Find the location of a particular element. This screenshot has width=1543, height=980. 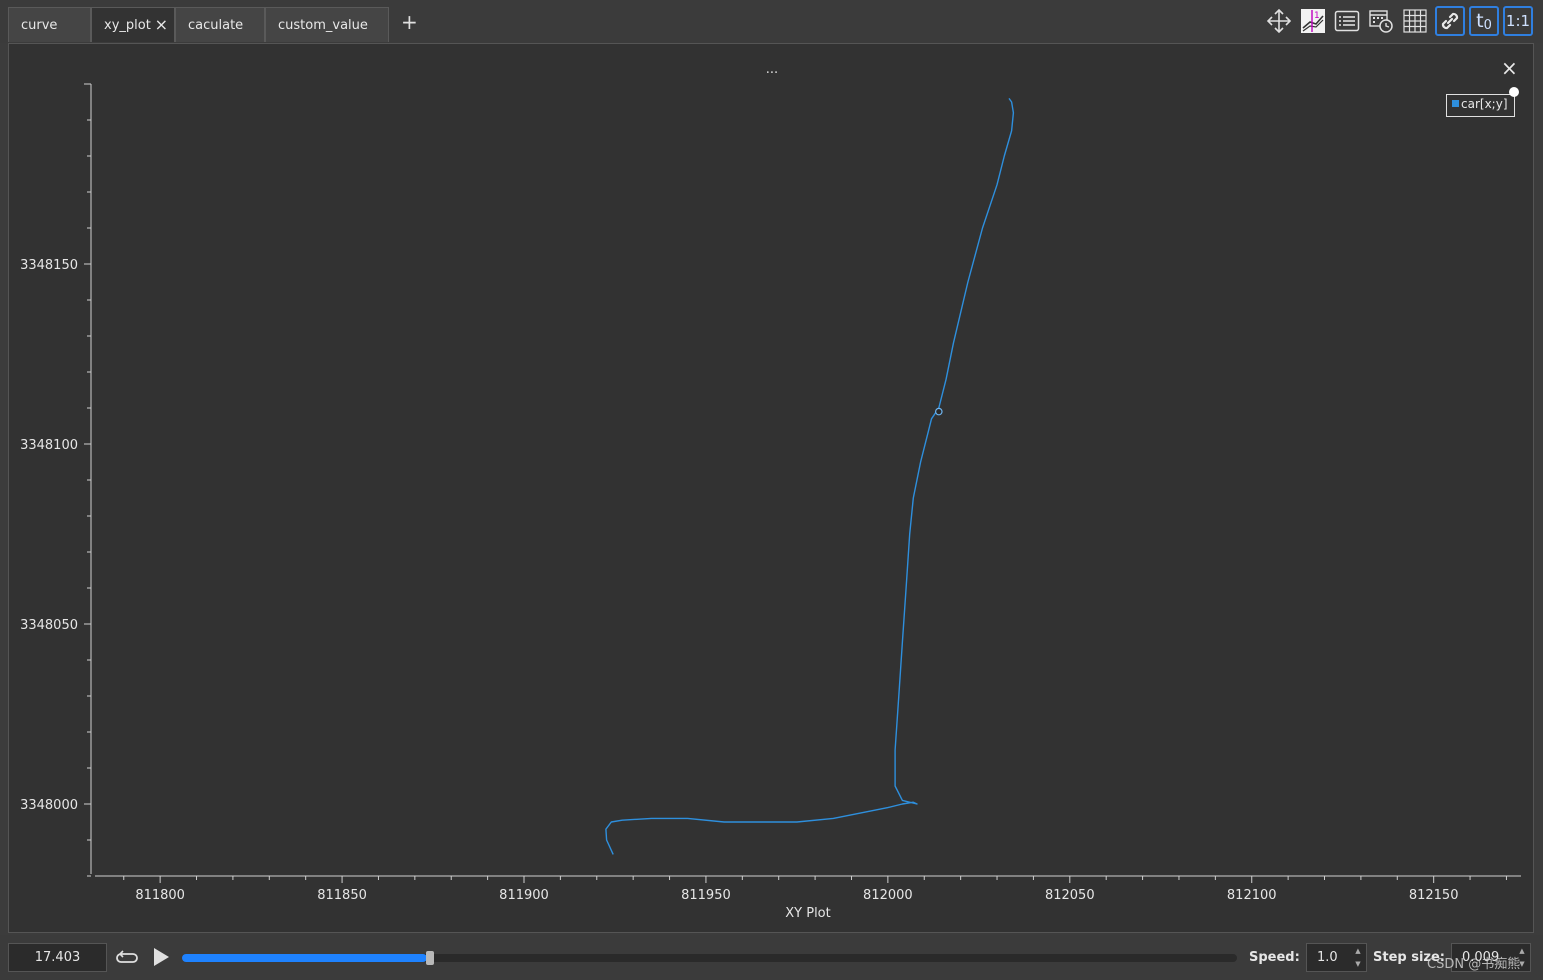

speed-value: 1.0 is located at coordinates (1327, 957).